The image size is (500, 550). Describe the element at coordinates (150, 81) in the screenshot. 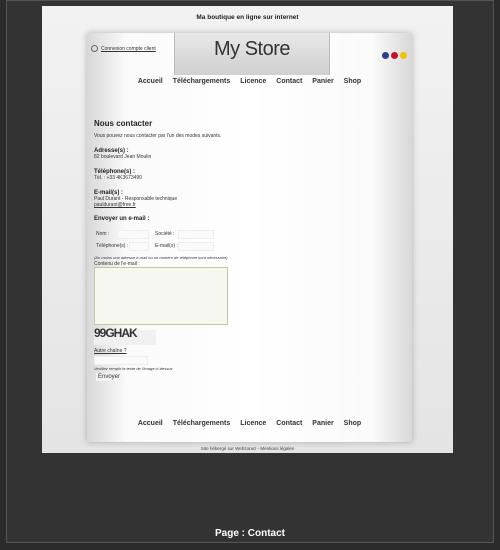

I see `nav-accueil: Accueil` at that location.